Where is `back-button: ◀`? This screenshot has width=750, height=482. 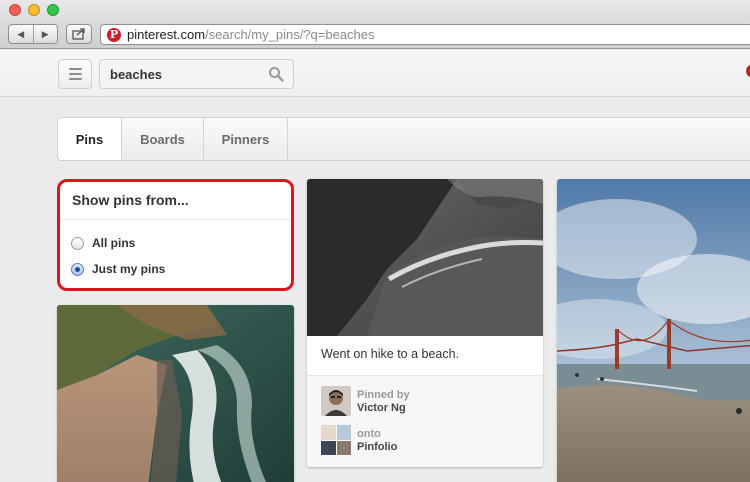
back-button: ◀ is located at coordinates (21, 34).